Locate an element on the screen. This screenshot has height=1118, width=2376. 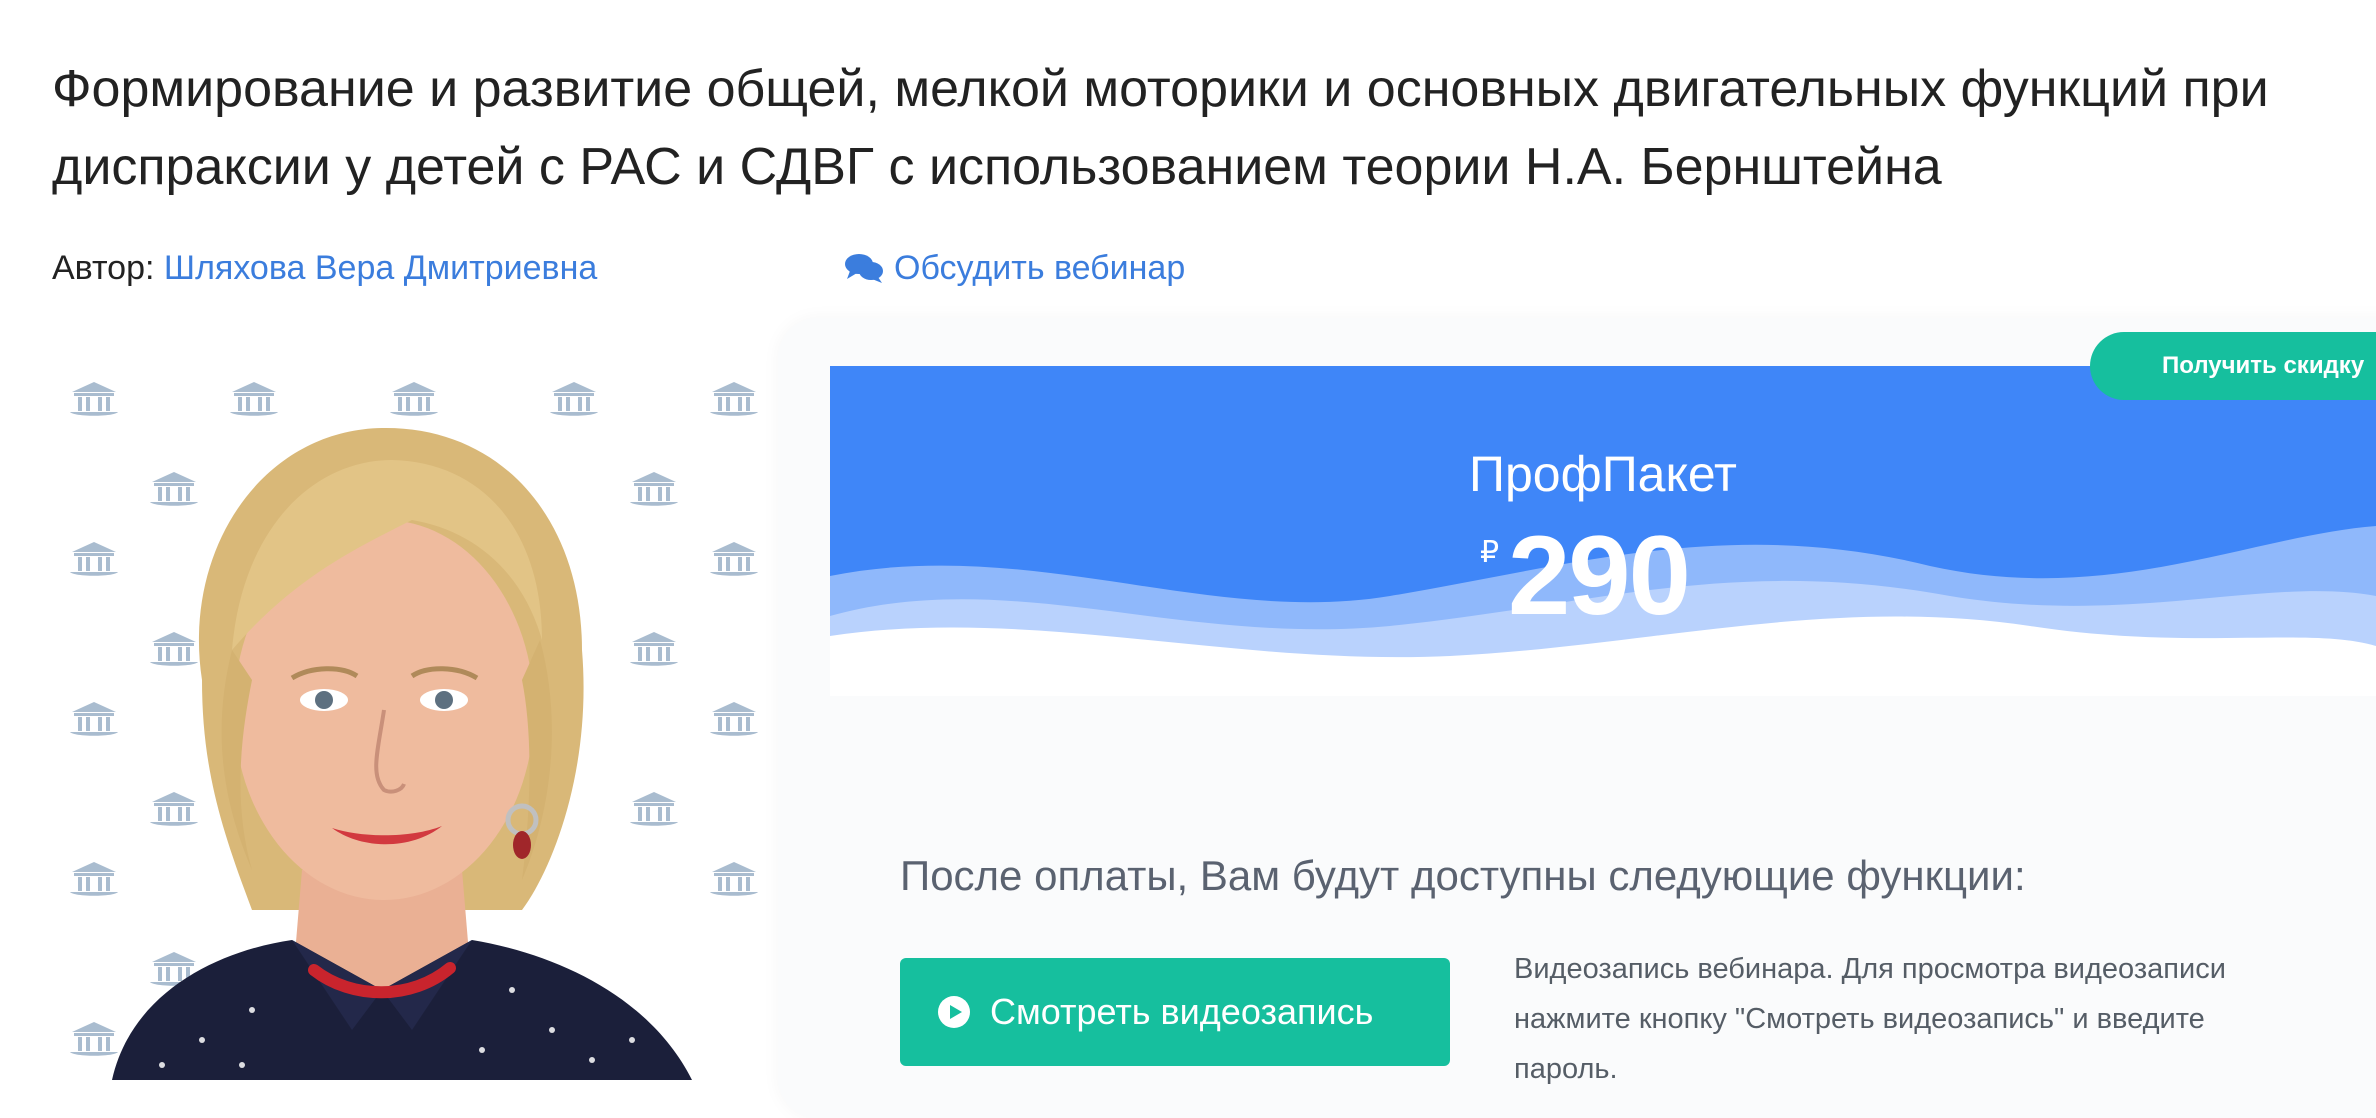
get-discount-button: Получить скидку is located at coordinates (2233, 366).